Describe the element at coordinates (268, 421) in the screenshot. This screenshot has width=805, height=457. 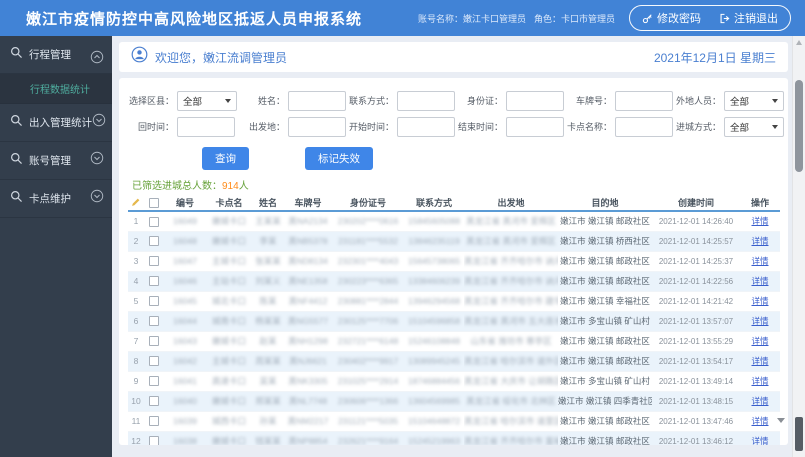
I see `cell-text: 孙某` at that location.